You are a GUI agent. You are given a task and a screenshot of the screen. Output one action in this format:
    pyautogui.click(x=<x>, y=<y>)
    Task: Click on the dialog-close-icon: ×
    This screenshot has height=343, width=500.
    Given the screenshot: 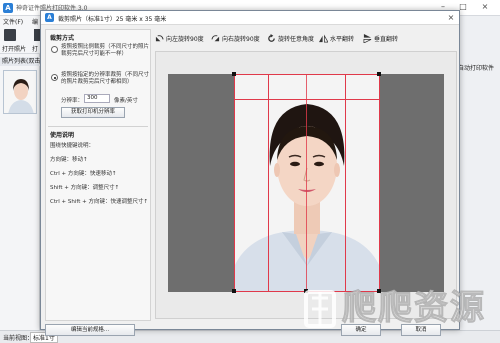 What is the action you would take?
    pyautogui.click(x=451, y=18)
    